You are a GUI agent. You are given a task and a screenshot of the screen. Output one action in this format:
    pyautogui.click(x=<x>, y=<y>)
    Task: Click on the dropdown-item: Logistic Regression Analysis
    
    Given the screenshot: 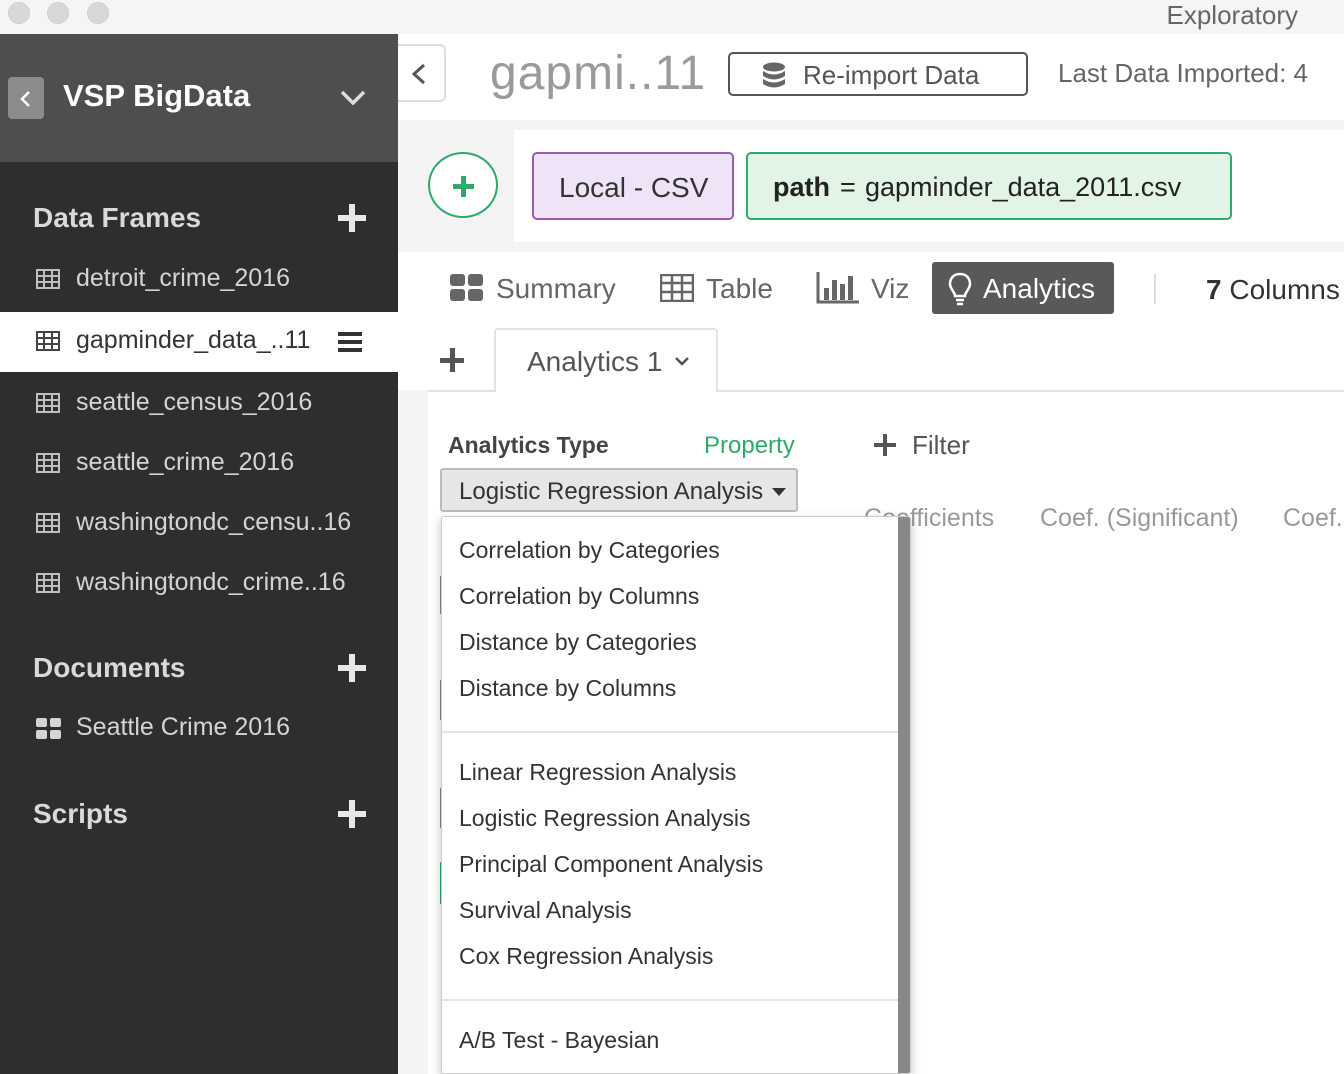 What is the action you would take?
    pyautogui.click(x=604, y=818)
    